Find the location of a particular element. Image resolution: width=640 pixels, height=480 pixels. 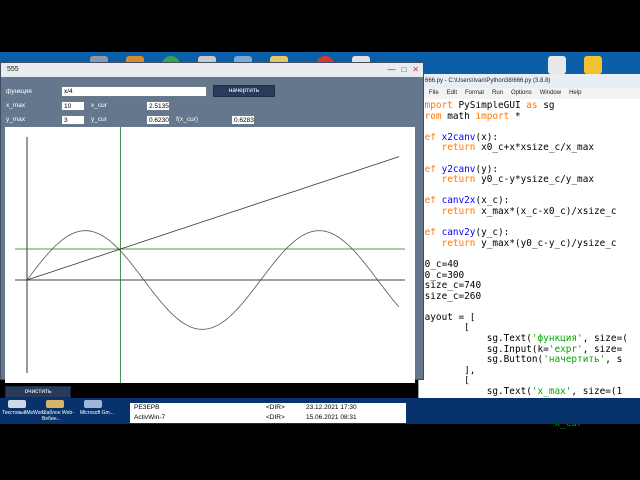

x-max-input: 10 is located at coordinates (73, 106).